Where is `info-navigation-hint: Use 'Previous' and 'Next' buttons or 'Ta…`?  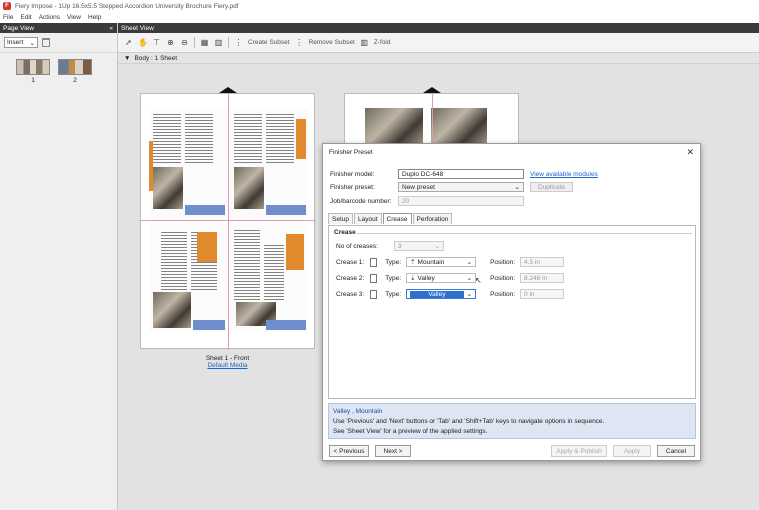 info-navigation-hint: Use 'Previous' and 'Next' buttons or 'Ta… is located at coordinates (469, 421).